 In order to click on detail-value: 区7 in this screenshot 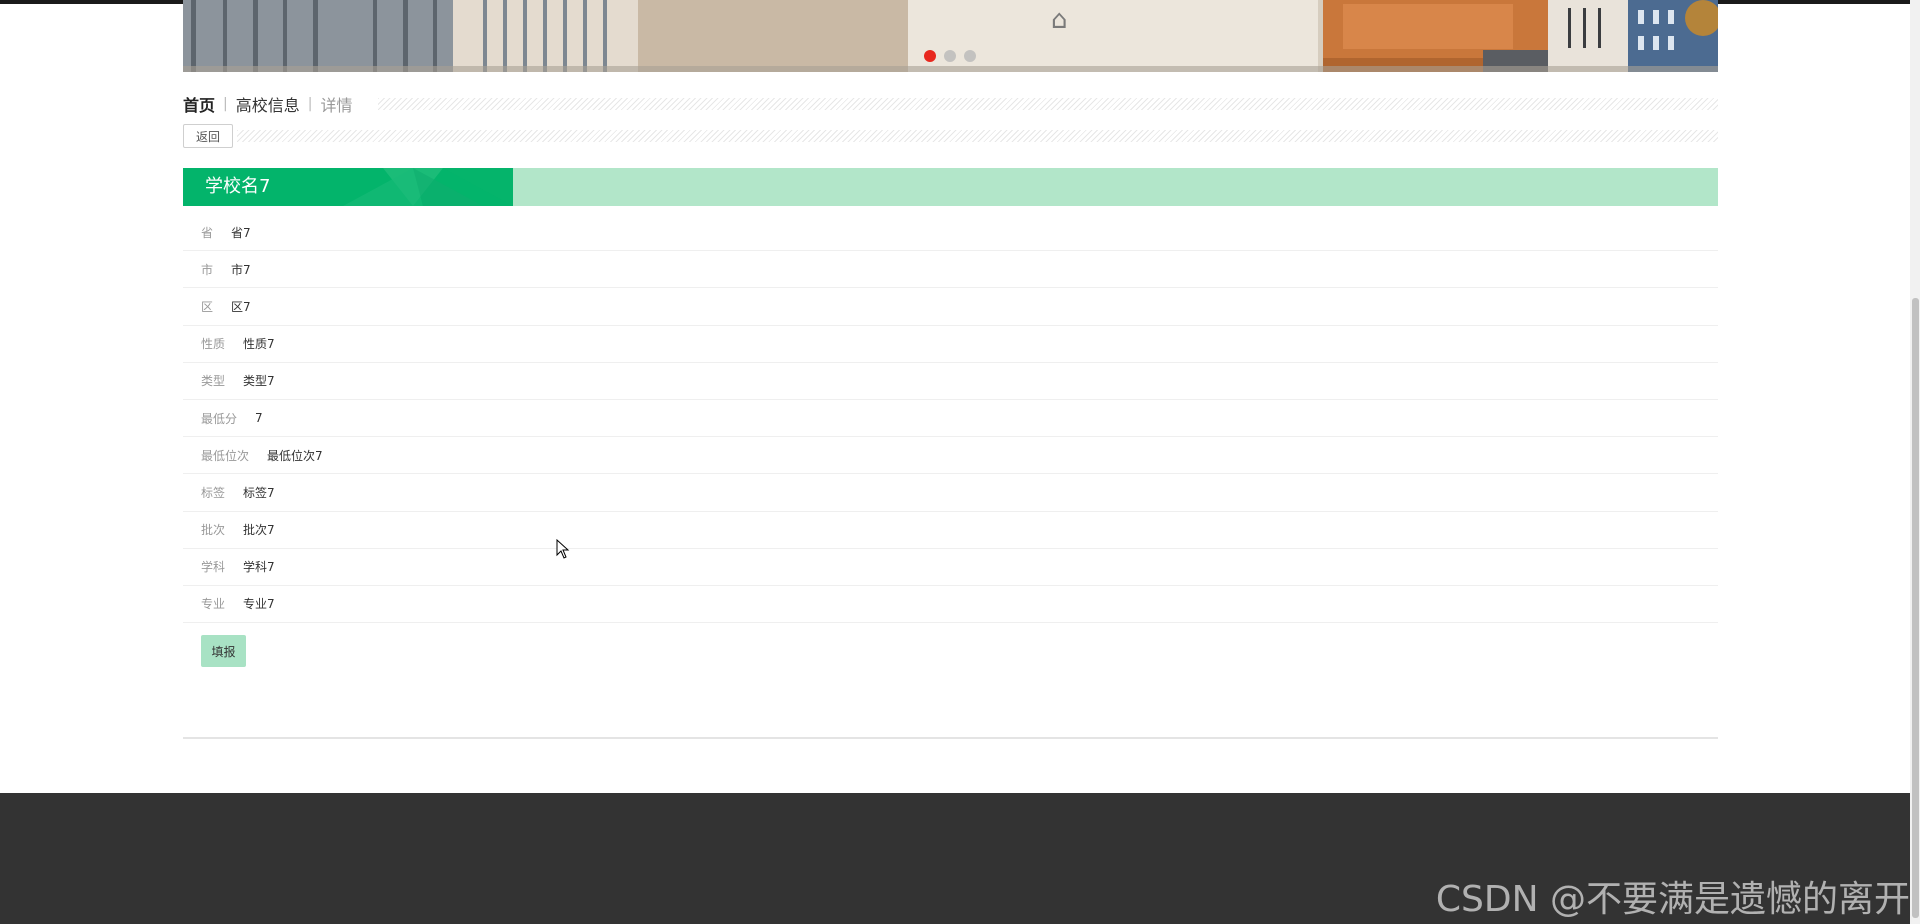, I will do `click(241, 306)`.